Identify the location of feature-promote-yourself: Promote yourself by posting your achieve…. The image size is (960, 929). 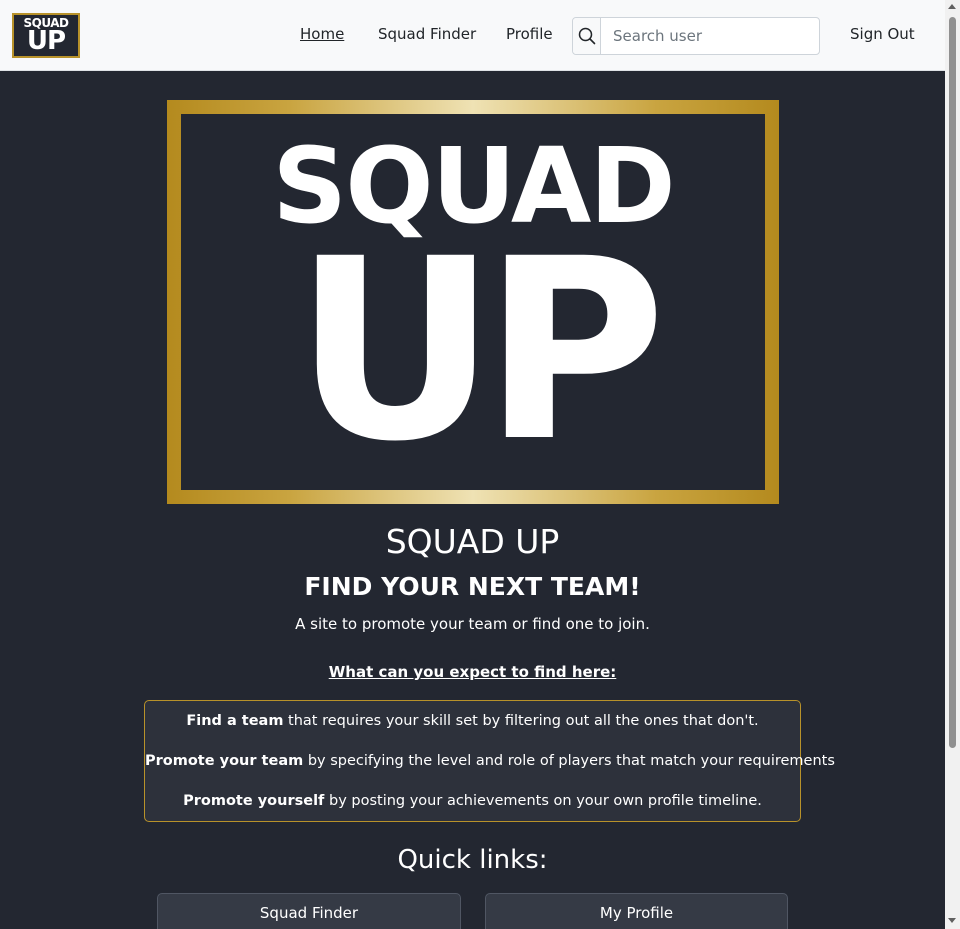
(472, 801).